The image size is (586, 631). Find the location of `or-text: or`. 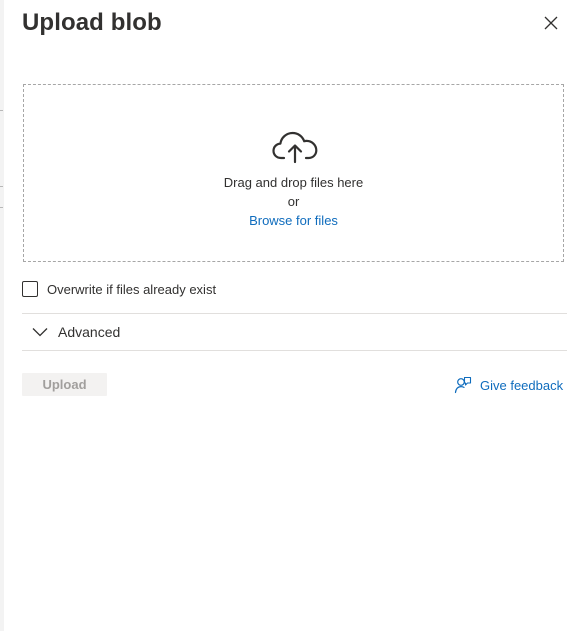

or-text: or is located at coordinates (293, 201).